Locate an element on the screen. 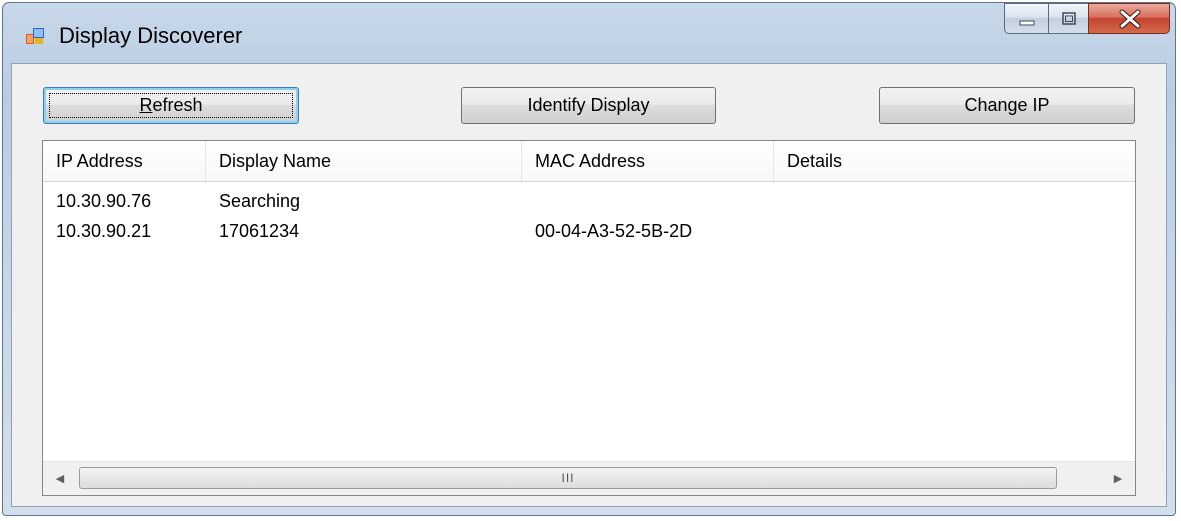 The width and height of the screenshot is (1181, 521). table-row: 10.30.90.21 17061234 00-04-A3-52-5B-2D is located at coordinates (589, 231).